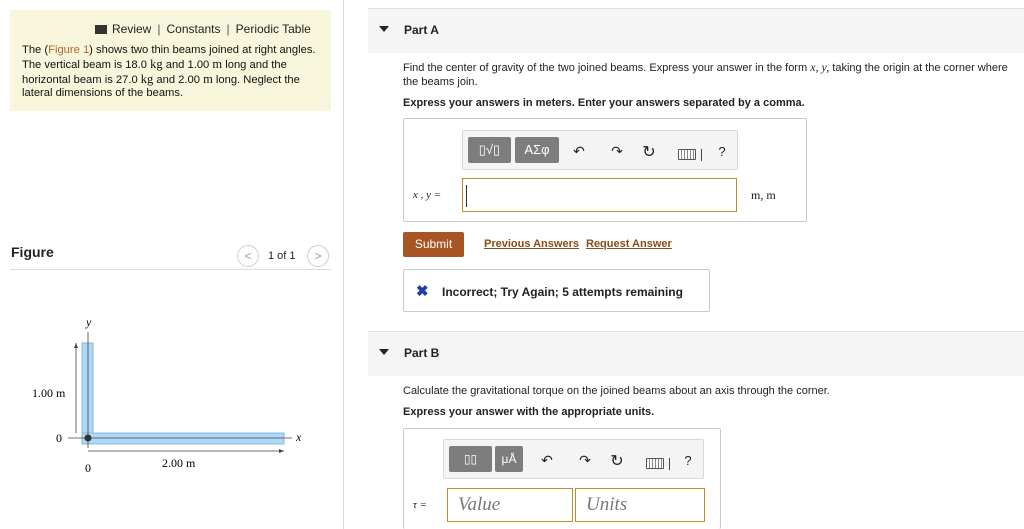 The width and height of the screenshot is (1024, 529). Describe the element at coordinates (282, 256) in the screenshot. I see `figure-pager-text: 1 of 1` at that location.